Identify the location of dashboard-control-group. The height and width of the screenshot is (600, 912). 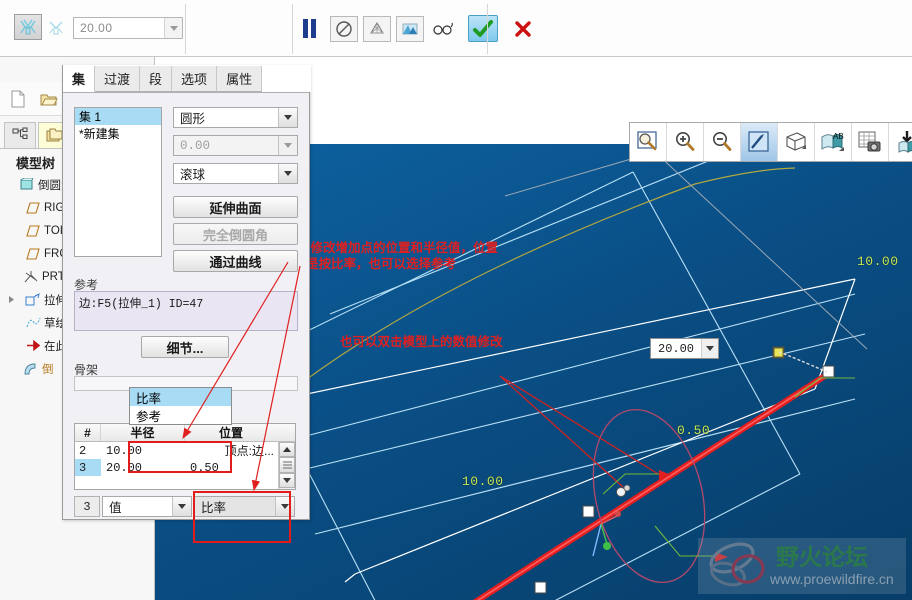
(420, 28).